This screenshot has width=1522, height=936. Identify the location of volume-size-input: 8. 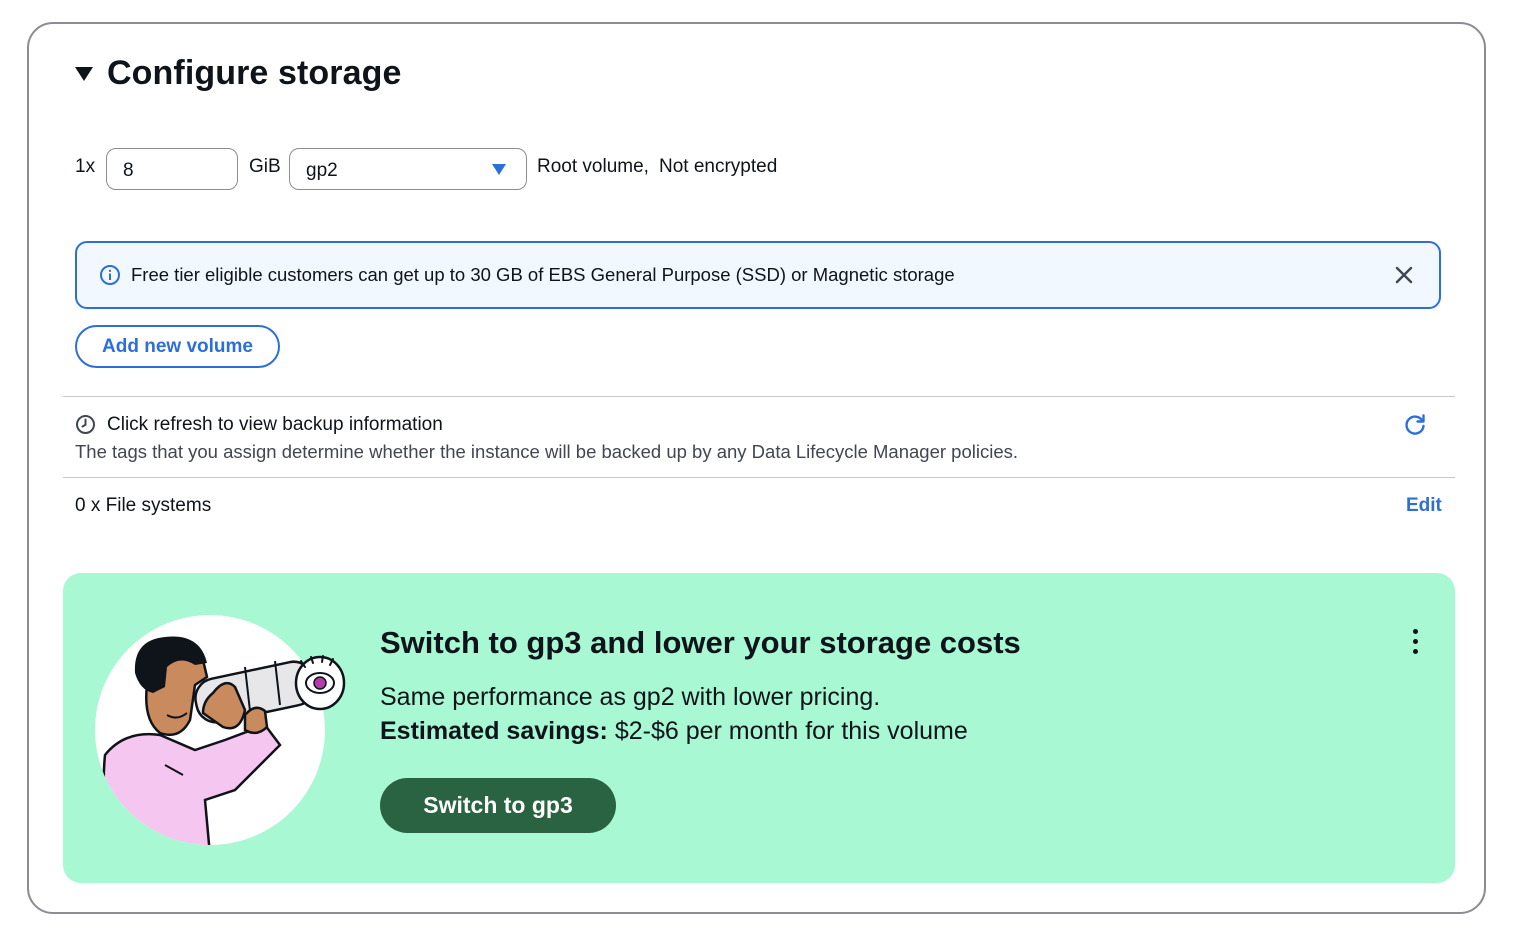
(172, 169).